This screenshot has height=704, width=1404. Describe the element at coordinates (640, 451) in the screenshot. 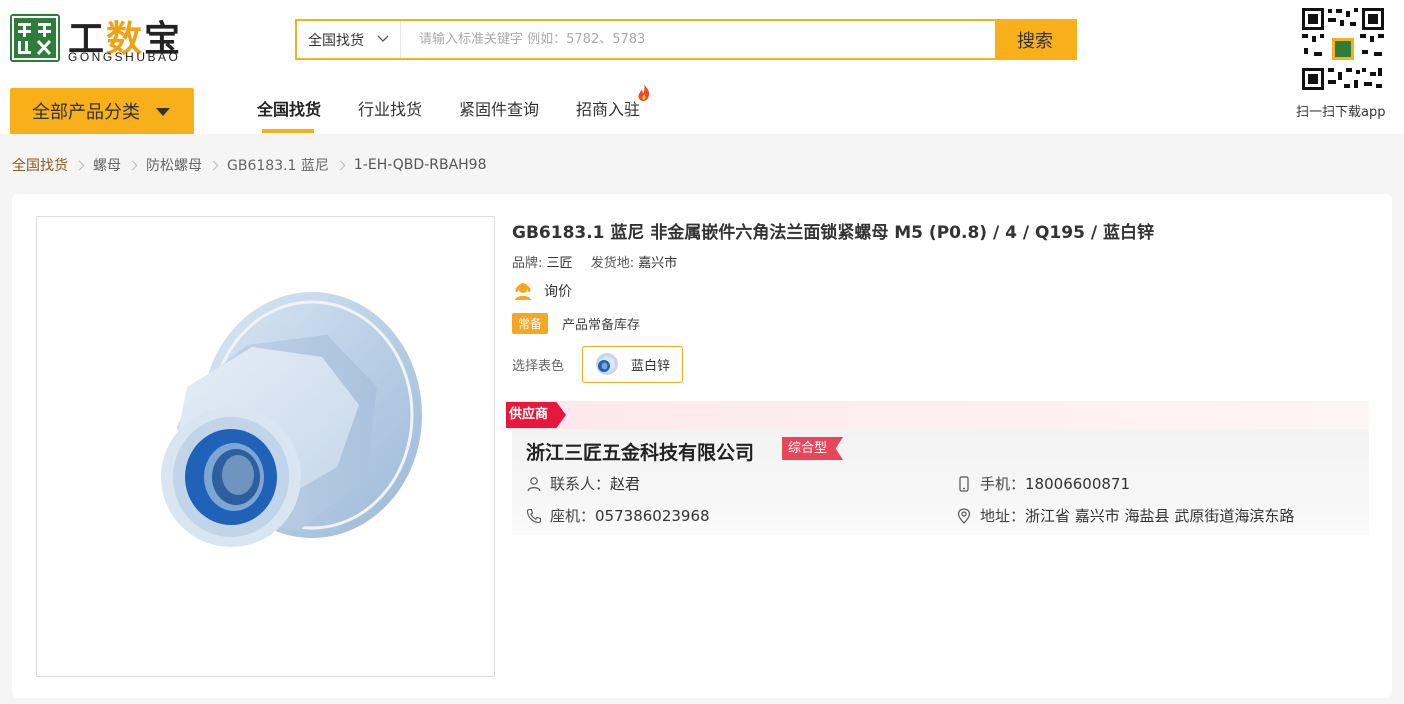

I see `supplier-name: 浙江三匠五金科技有限公司` at that location.